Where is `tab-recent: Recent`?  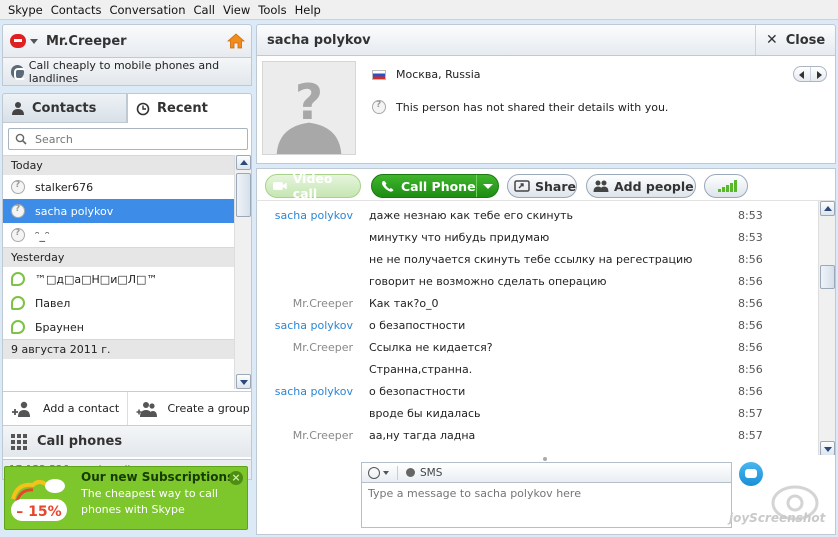
tab-recent: Recent is located at coordinates (189, 108).